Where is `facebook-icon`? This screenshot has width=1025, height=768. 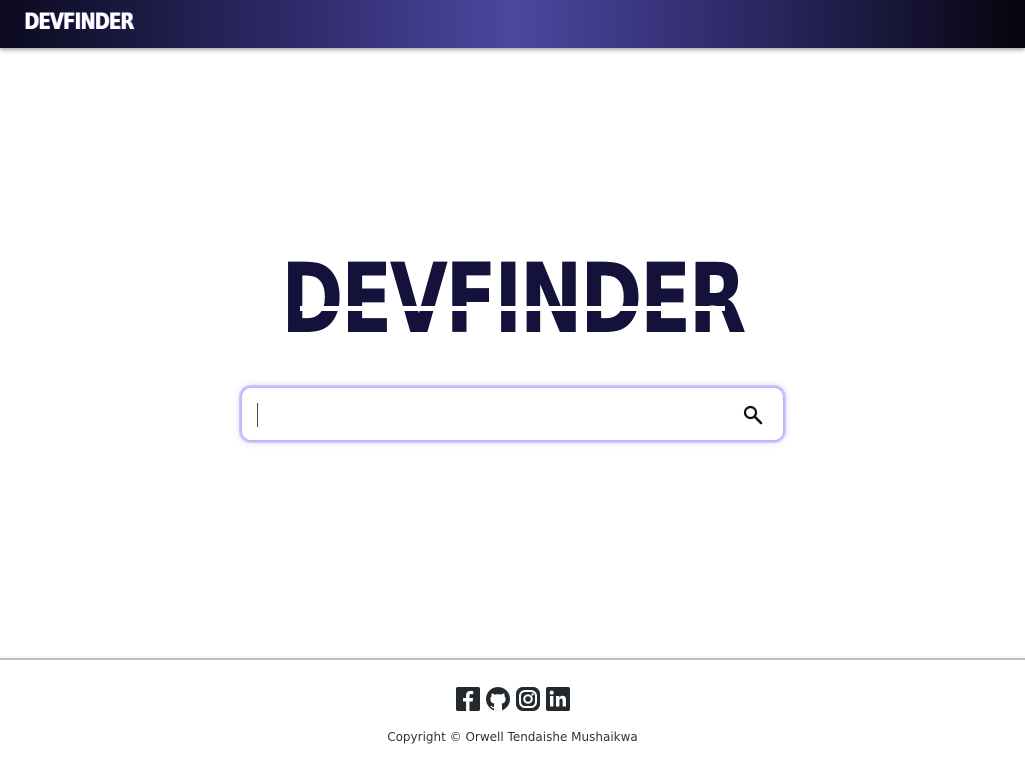 facebook-icon is located at coordinates (467, 699).